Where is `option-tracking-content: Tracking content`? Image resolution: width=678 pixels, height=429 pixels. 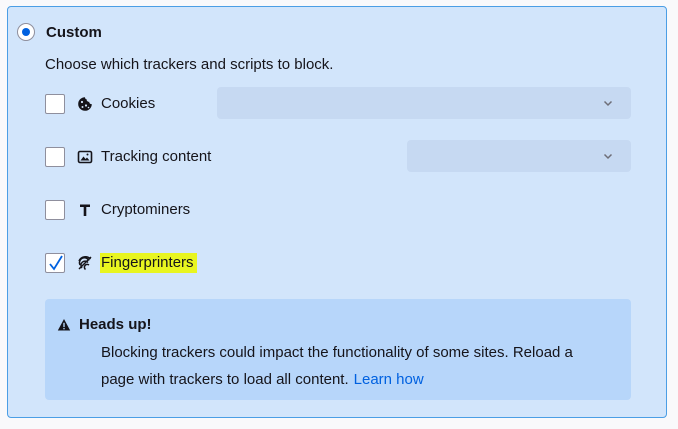 option-tracking-content: Tracking content is located at coordinates (128, 157).